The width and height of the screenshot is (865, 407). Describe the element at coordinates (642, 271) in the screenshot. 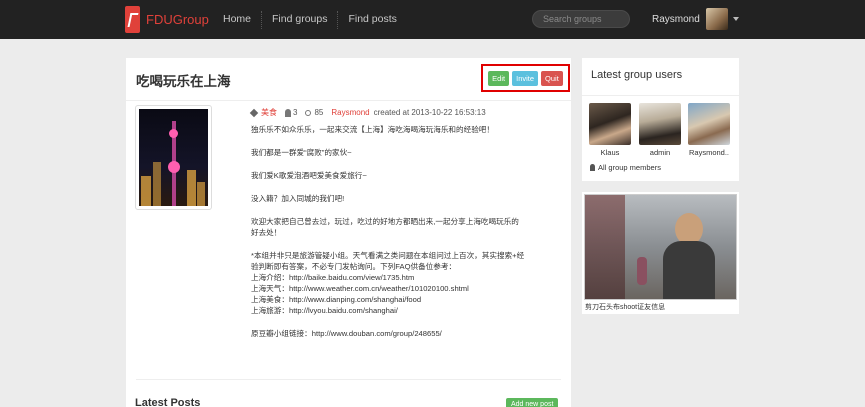

I see `person-shape` at that location.